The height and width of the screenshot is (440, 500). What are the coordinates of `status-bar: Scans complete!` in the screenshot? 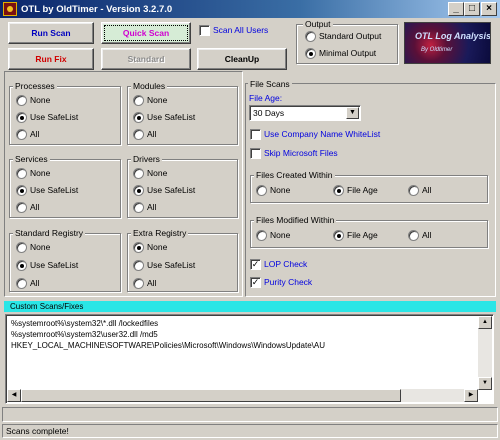 It's located at (250, 431).